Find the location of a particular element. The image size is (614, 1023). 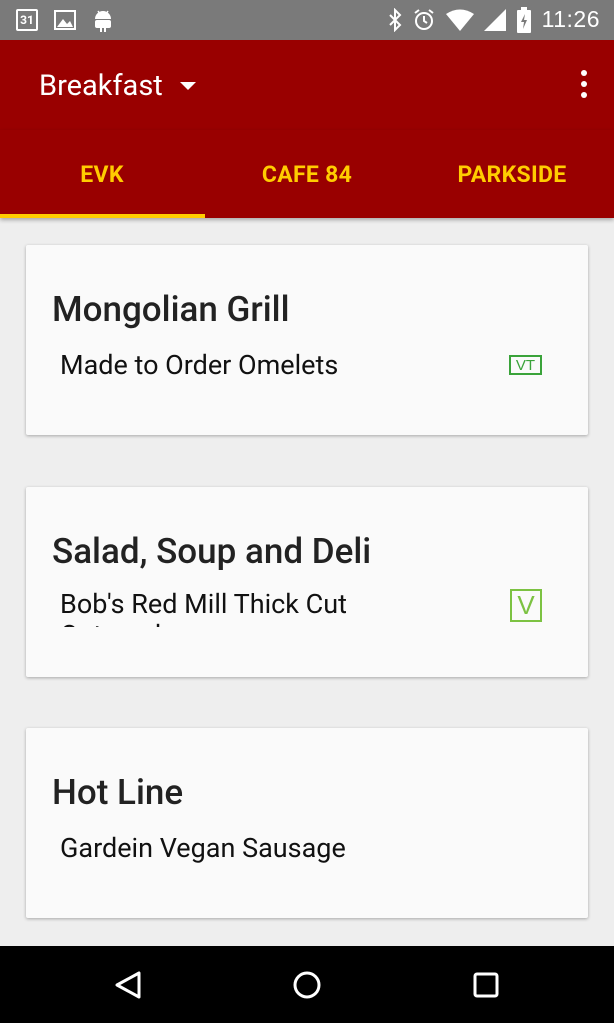

status-right-icons: 11:26 is located at coordinates (494, 19).